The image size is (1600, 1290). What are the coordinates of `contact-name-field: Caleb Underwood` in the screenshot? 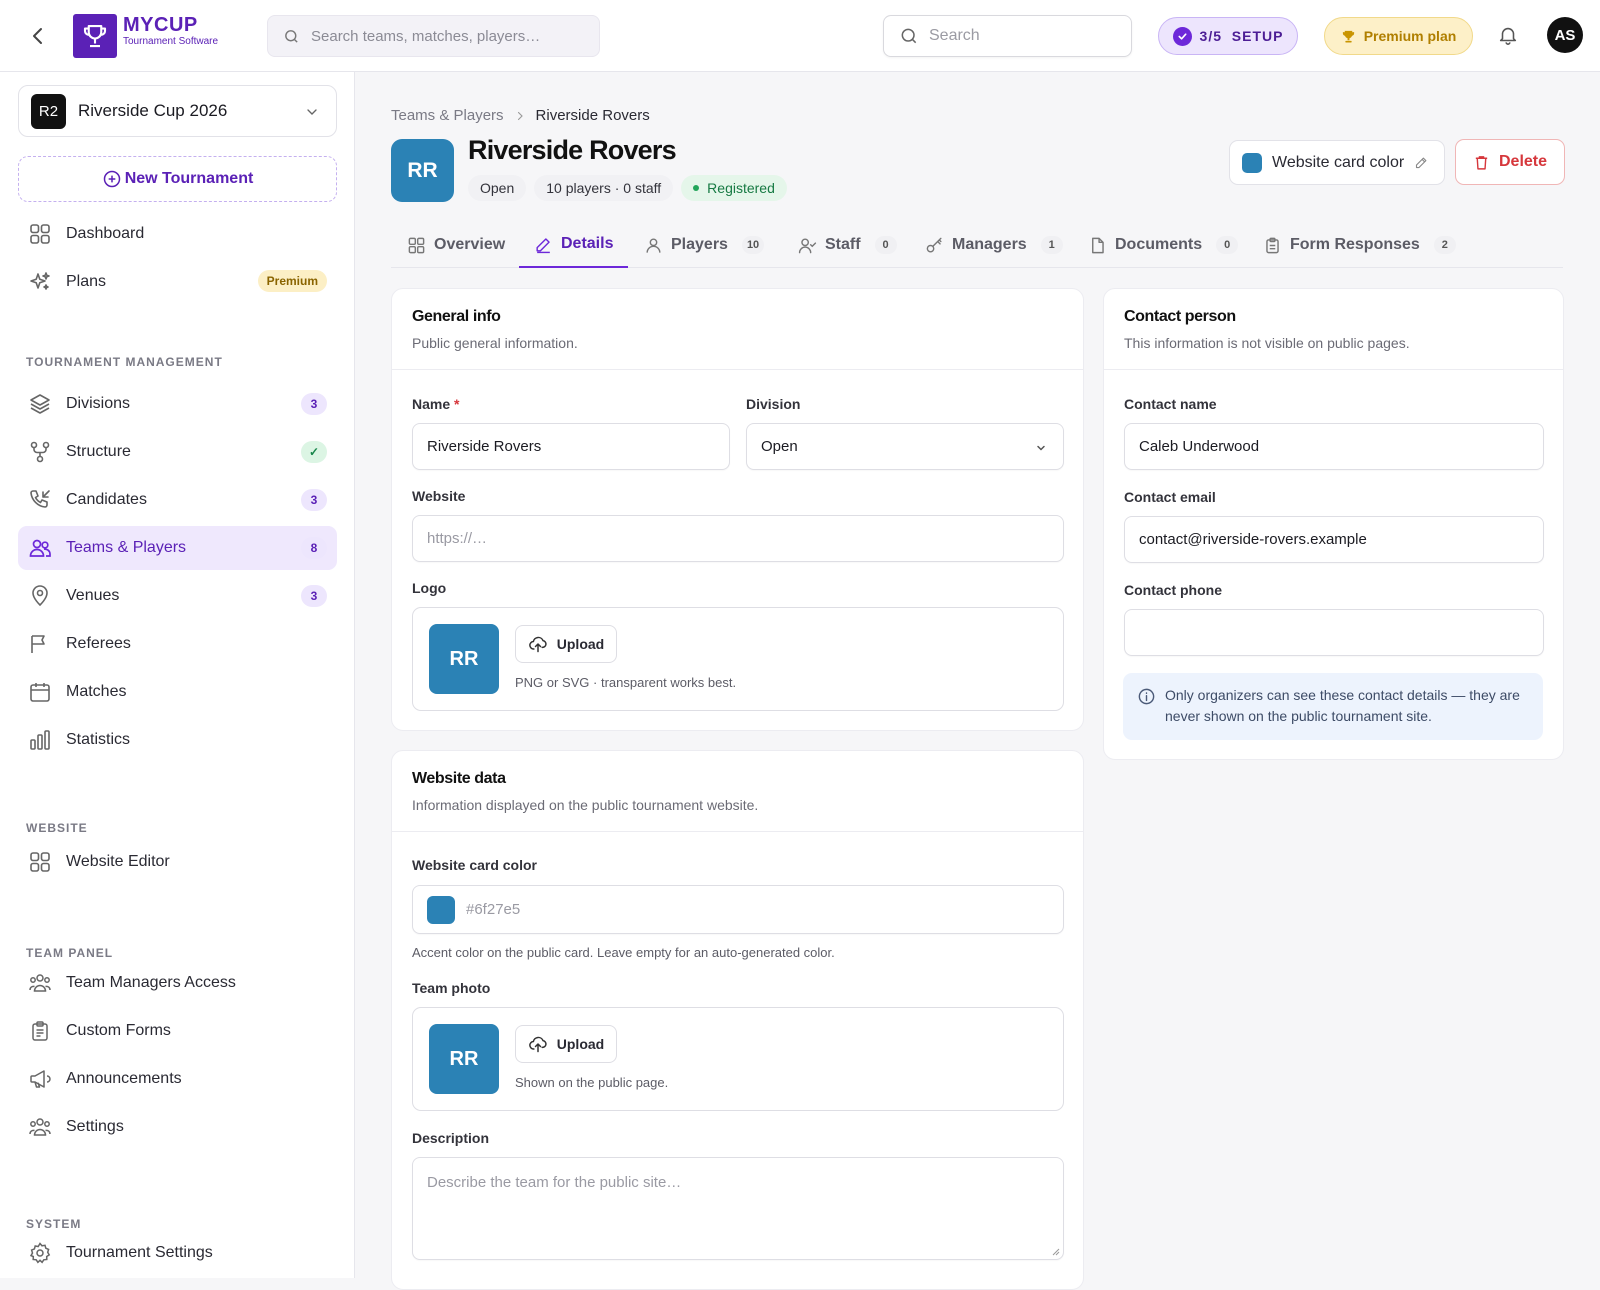 It's located at (1334, 446).